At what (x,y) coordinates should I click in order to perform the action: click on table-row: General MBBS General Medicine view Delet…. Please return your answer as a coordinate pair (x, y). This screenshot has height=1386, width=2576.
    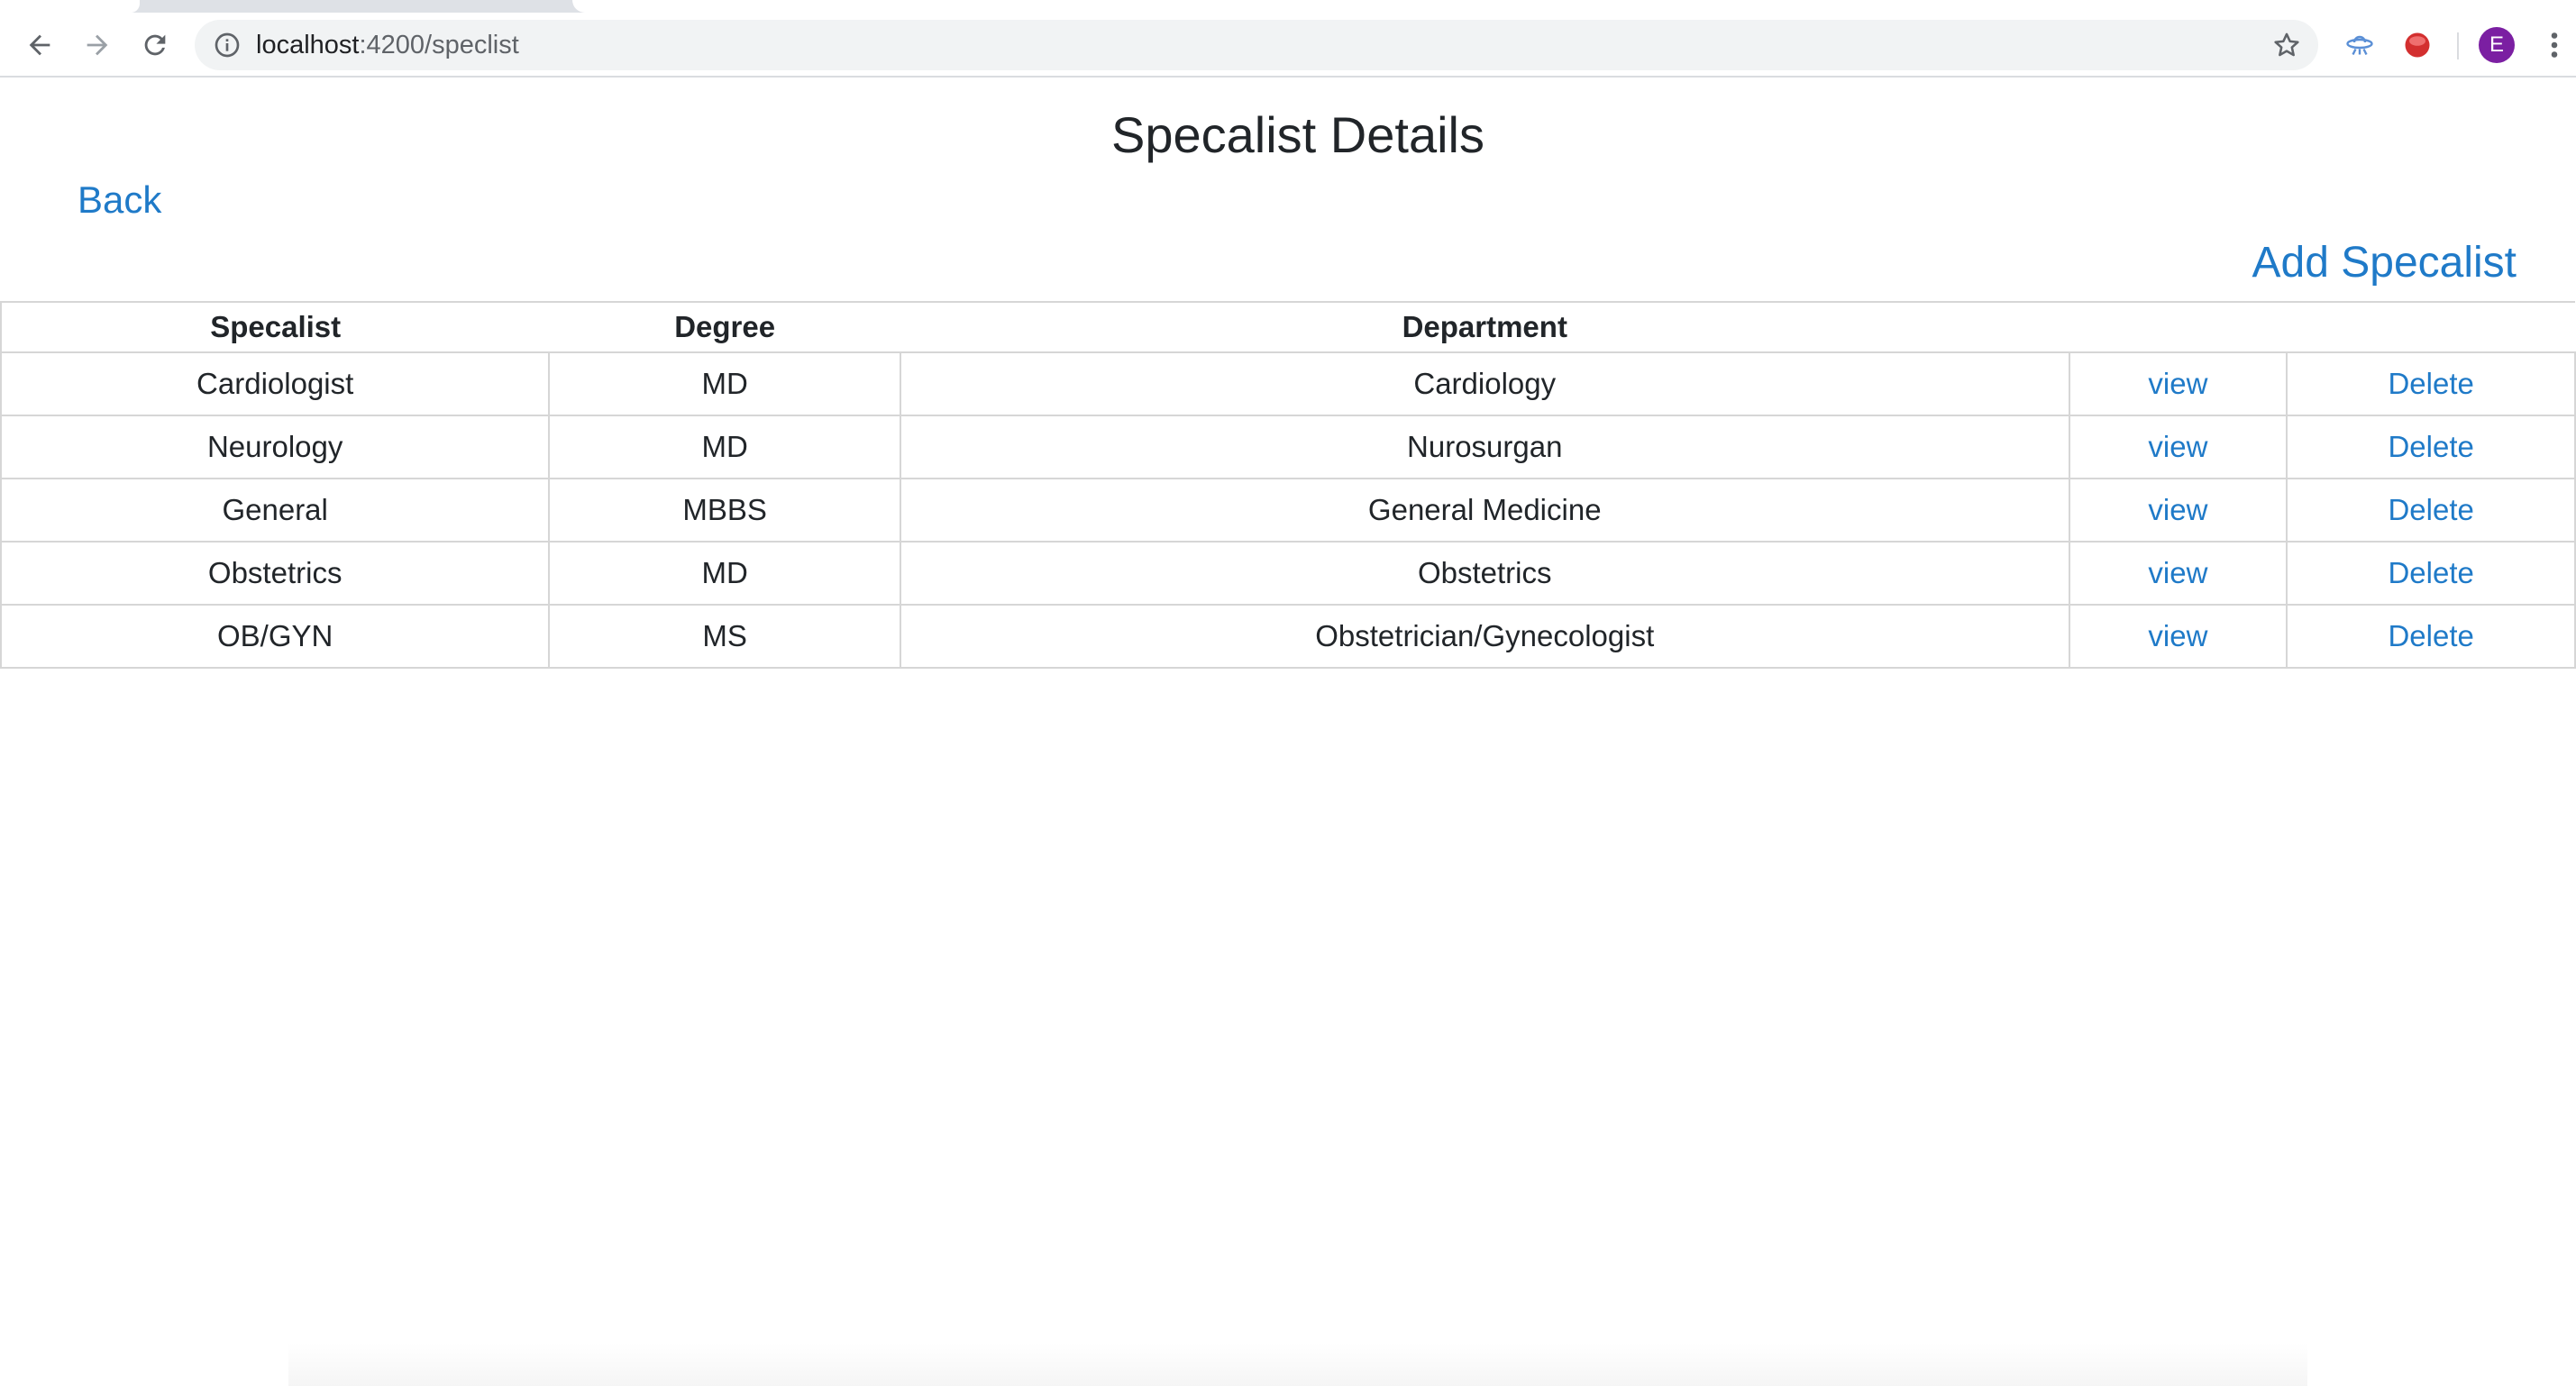
    Looking at the image, I should click on (1288, 510).